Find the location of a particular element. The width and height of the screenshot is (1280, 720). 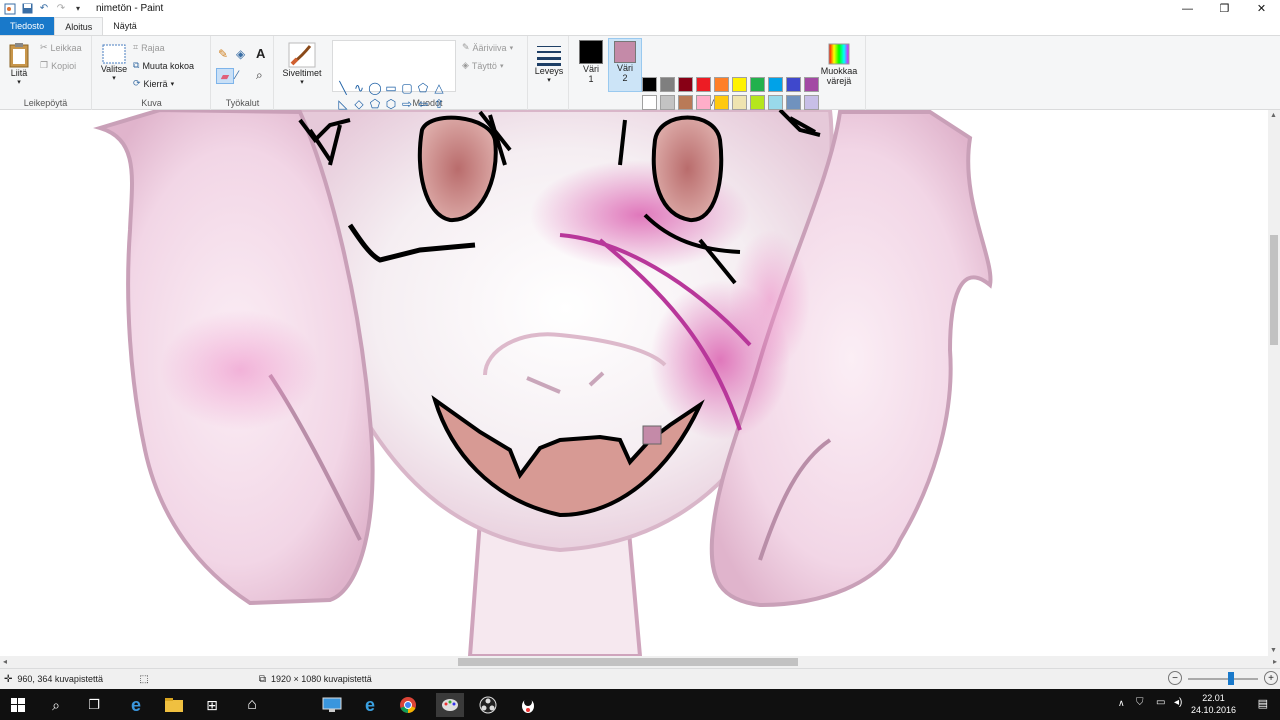

shield-icon: ⛉ is located at coordinates (1140, 702).